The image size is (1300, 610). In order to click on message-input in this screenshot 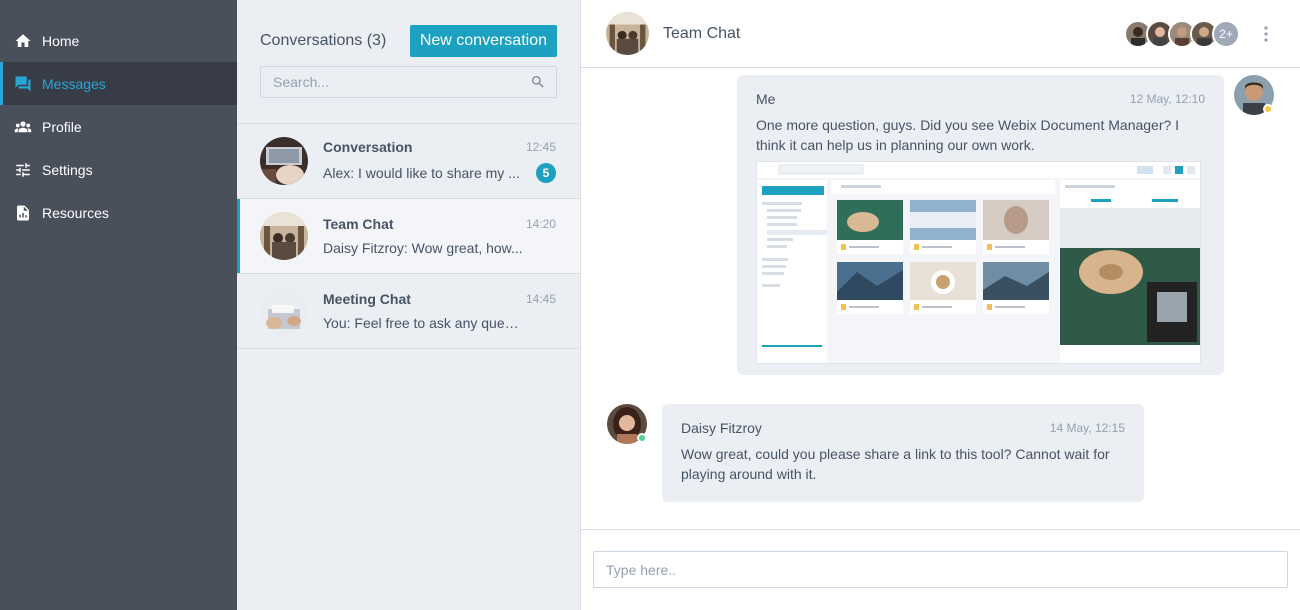, I will do `click(940, 569)`.